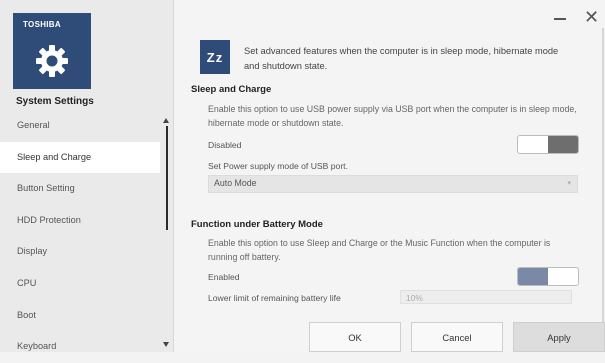 The width and height of the screenshot is (605, 363). Describe the element at coordinates (393, 184) in the screenshot. I see `supply-mode-dropdown: Auto Mode ▾` at that location.